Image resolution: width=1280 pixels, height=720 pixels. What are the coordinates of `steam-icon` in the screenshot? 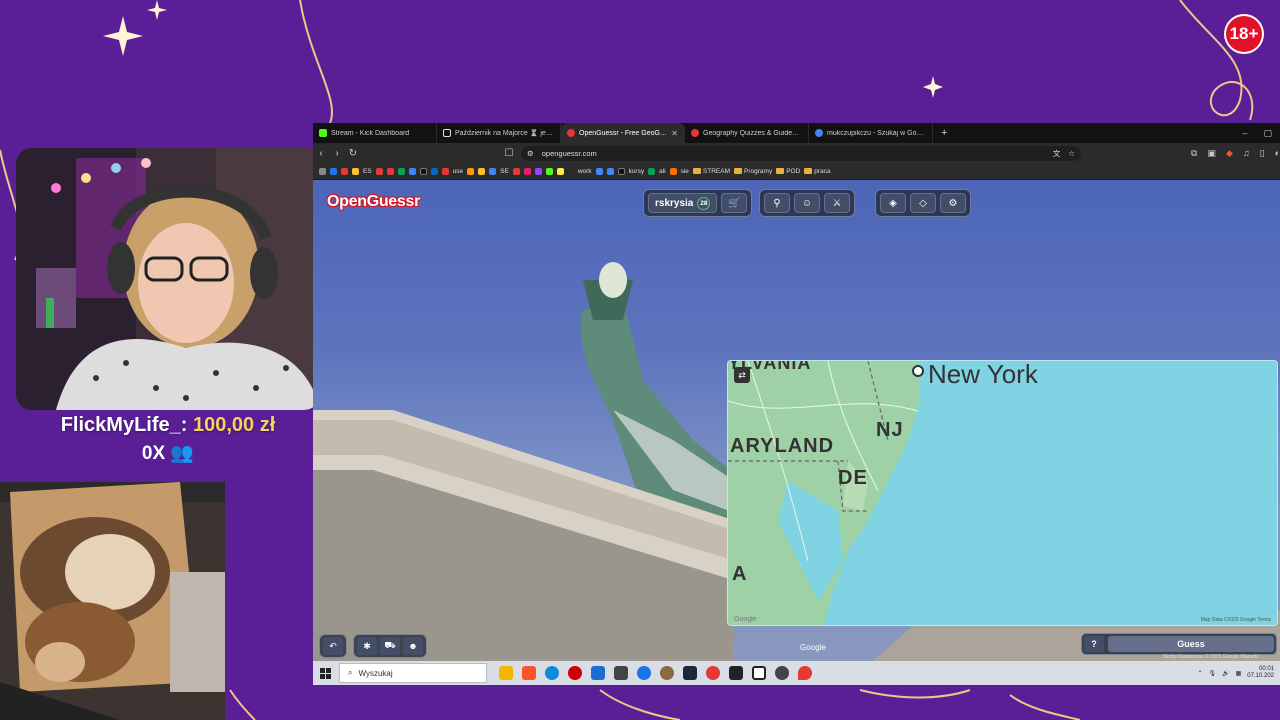 It's located at (690, 673).